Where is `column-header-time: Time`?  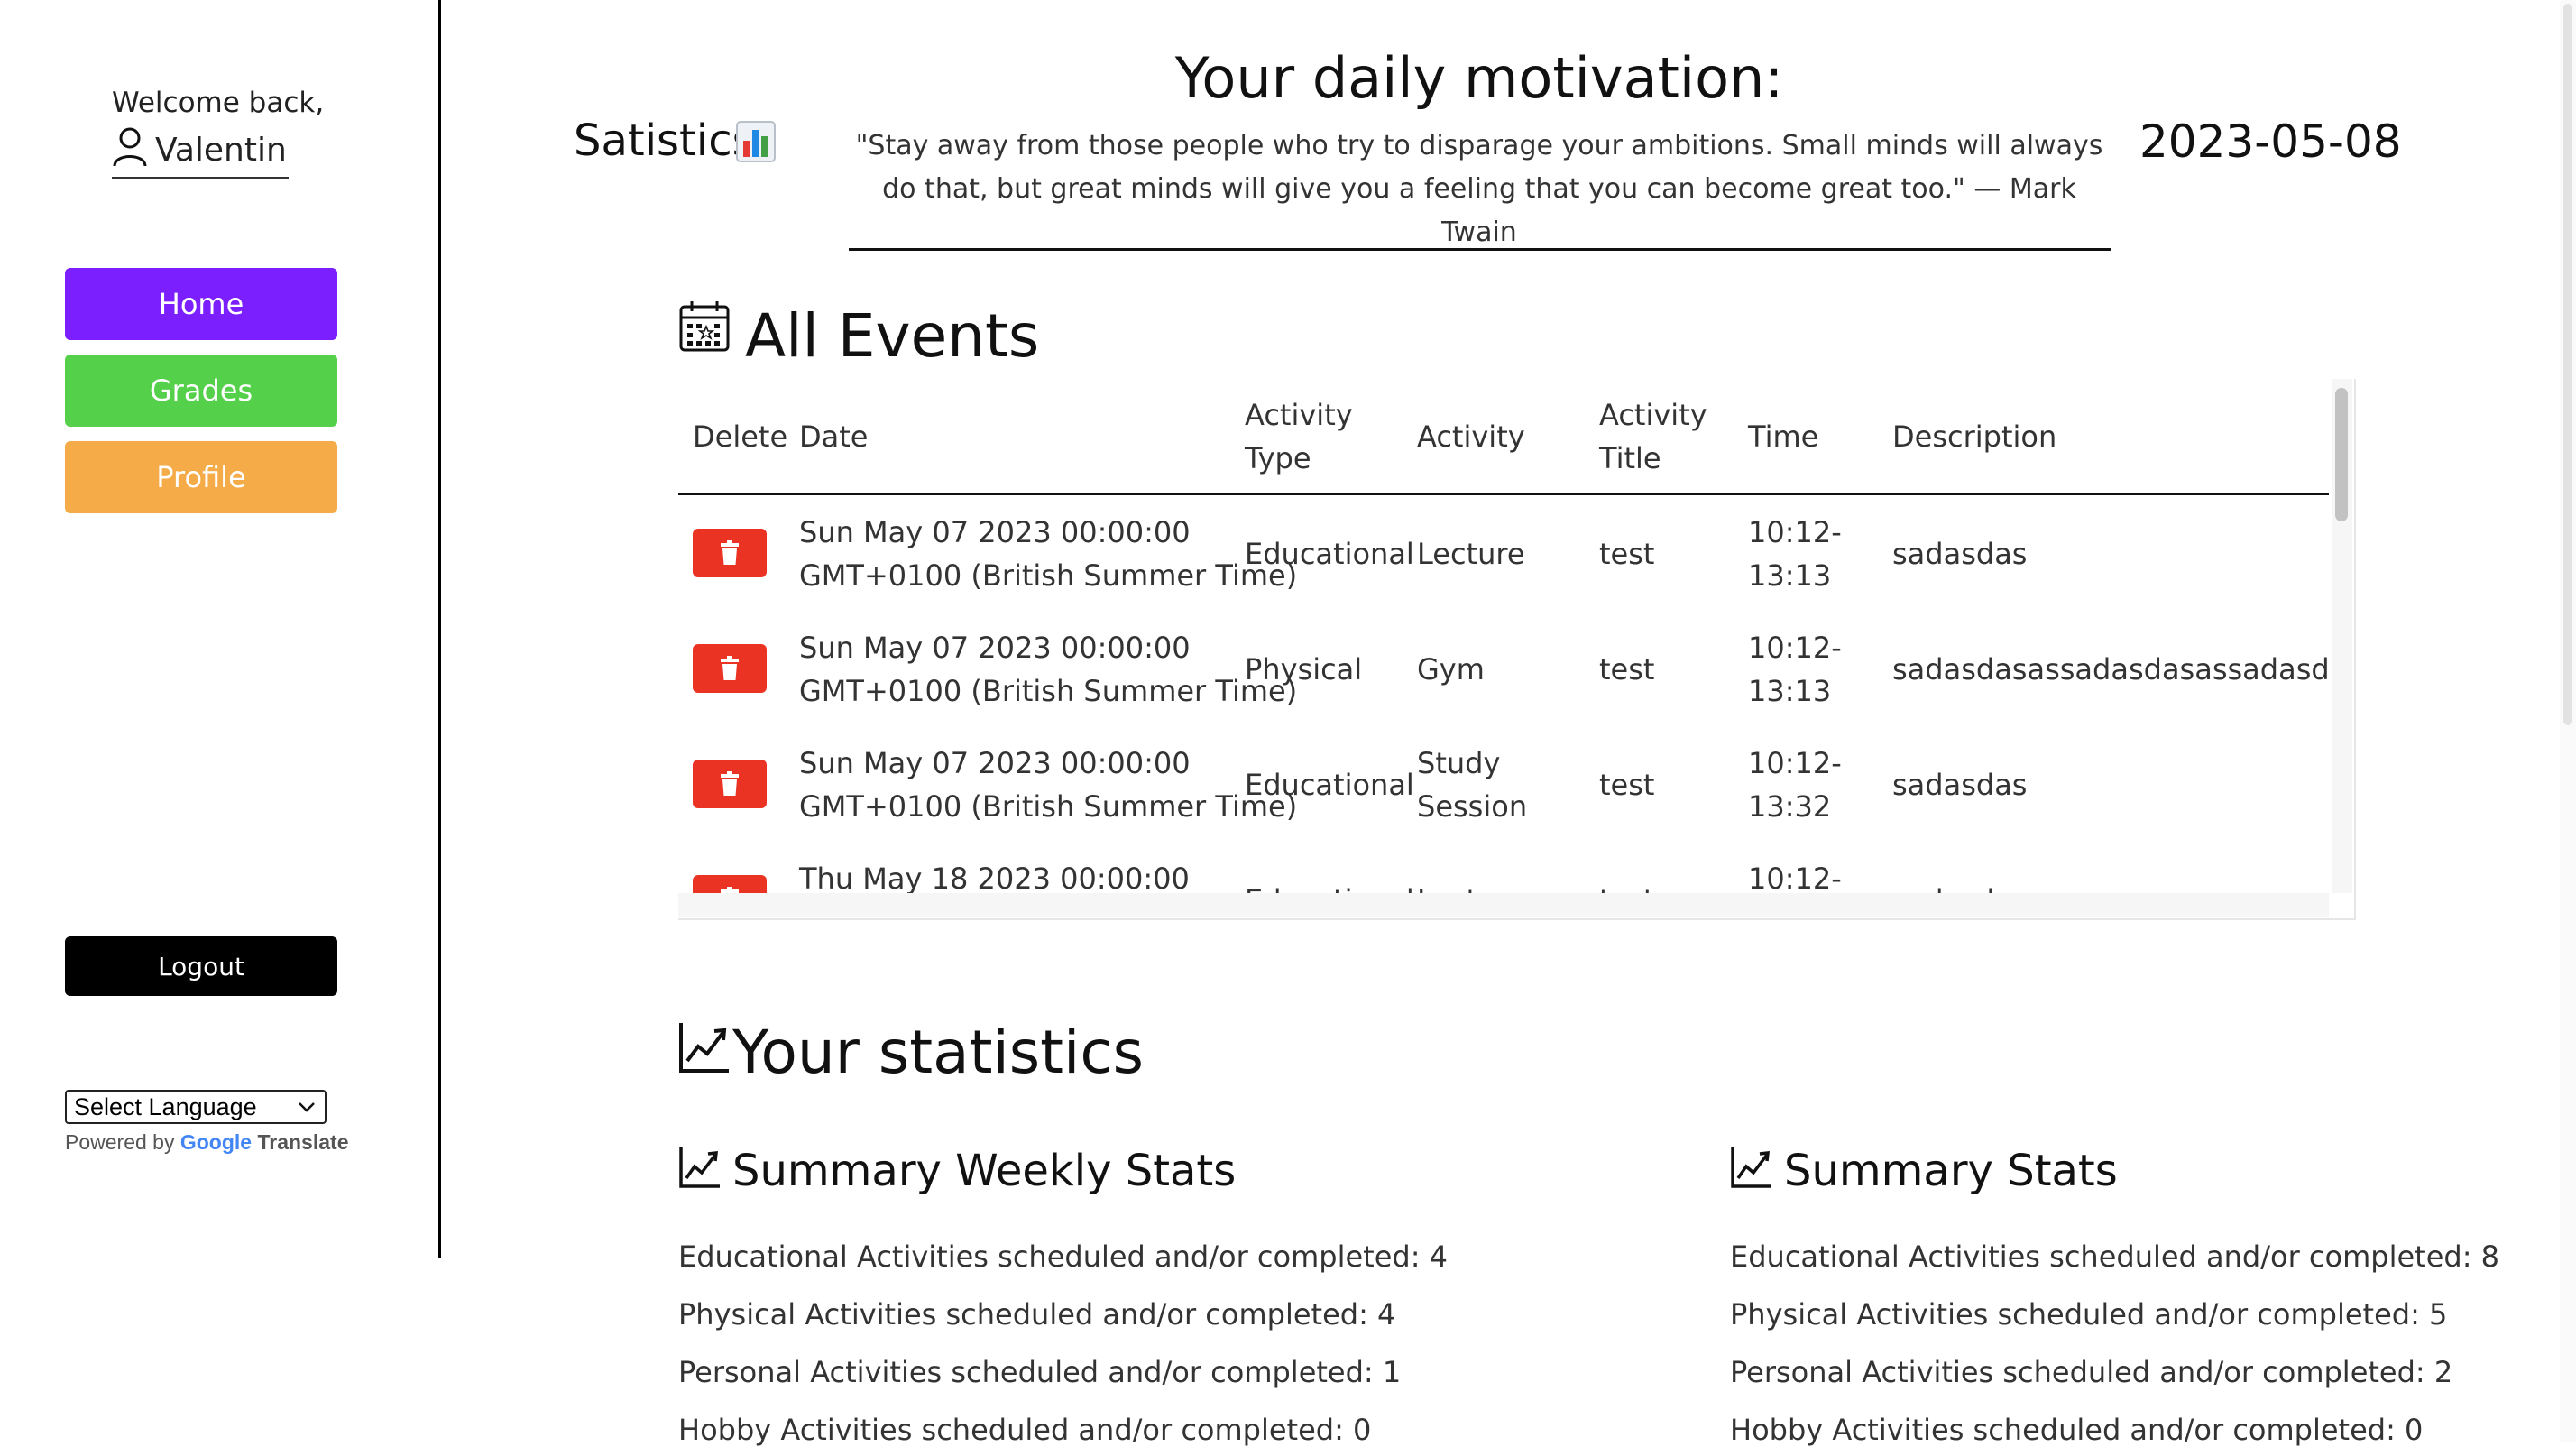
column-header-time: Time is located at coordinates (1783, 436).